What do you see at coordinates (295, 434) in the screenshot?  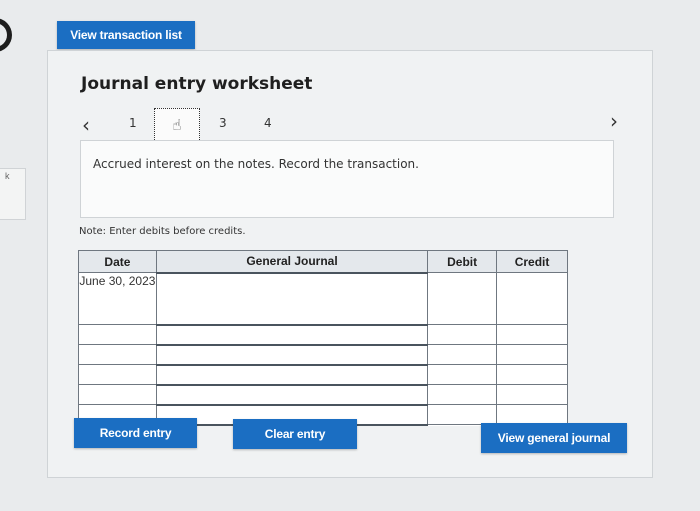 I see `clear-entry-button: Clear entry` at bounding box center [295, 434].